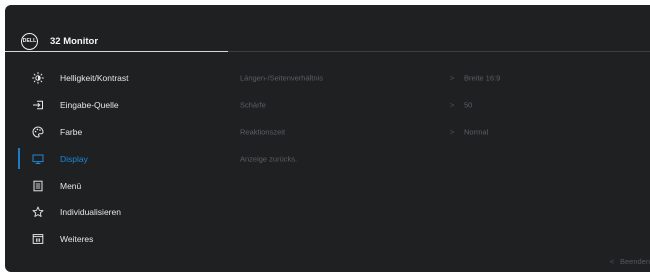  What do you see at coordinates (116, 51) in the screenshot?
I see `header-divider-highlight` at bounding box center [116, 51].